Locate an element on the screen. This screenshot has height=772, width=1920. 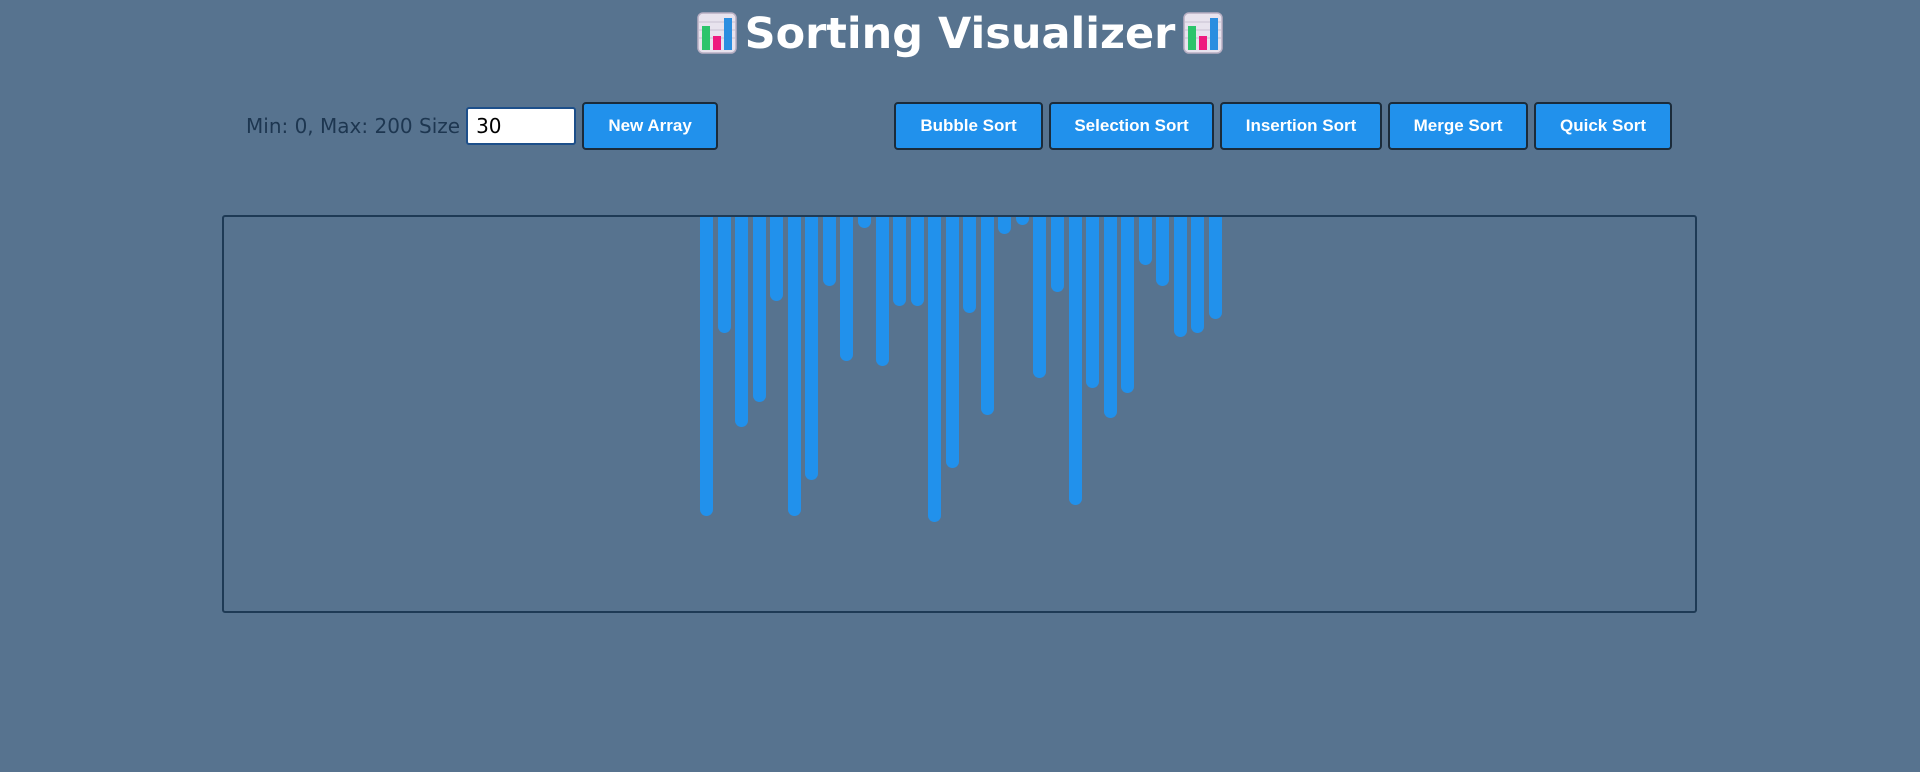
new-array-button: New Array is located at coordinates (650, 126).